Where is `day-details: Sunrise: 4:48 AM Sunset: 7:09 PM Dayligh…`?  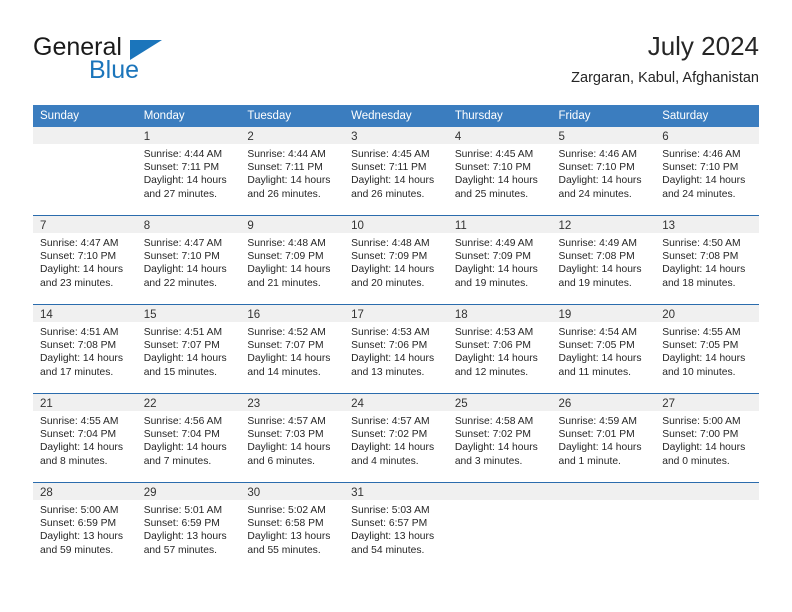 day-details: Sunrise: 4:48 AM Sunset: 7:09 PM Dayligh… is located at coordinates (292, 261).